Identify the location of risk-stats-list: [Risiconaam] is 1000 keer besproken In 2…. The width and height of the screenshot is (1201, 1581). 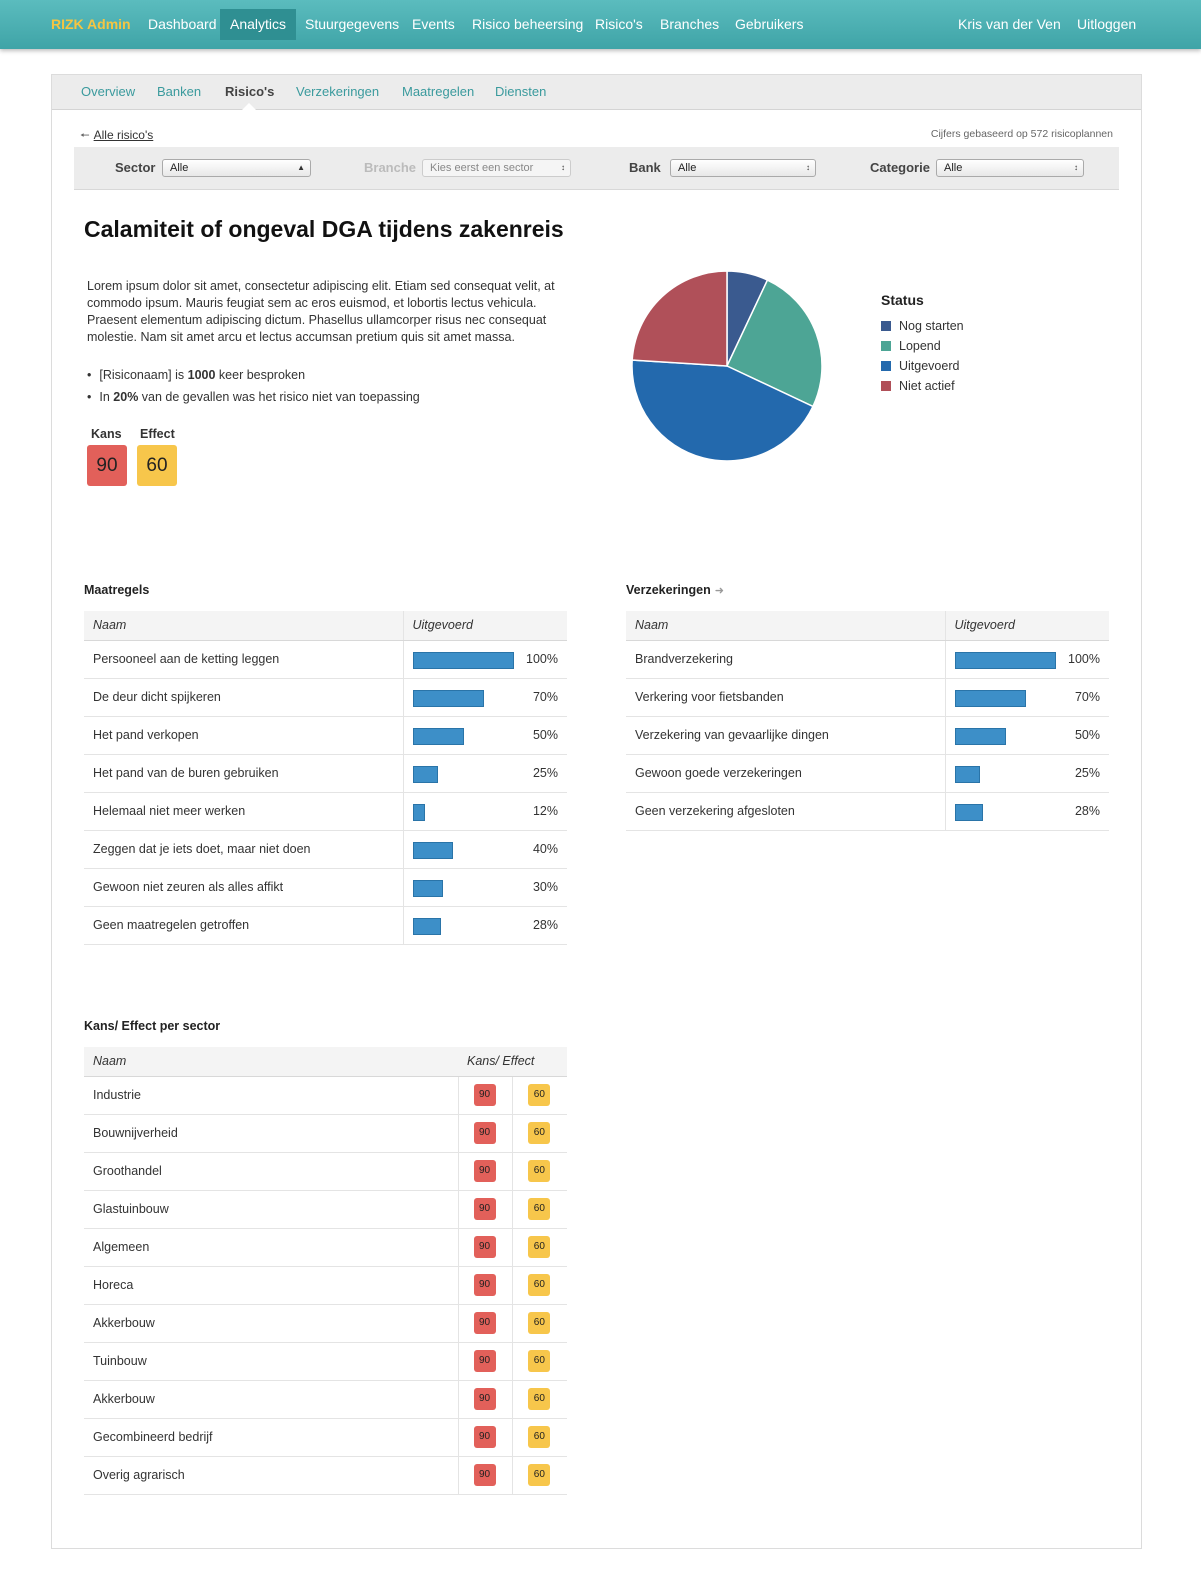
(253, 386).